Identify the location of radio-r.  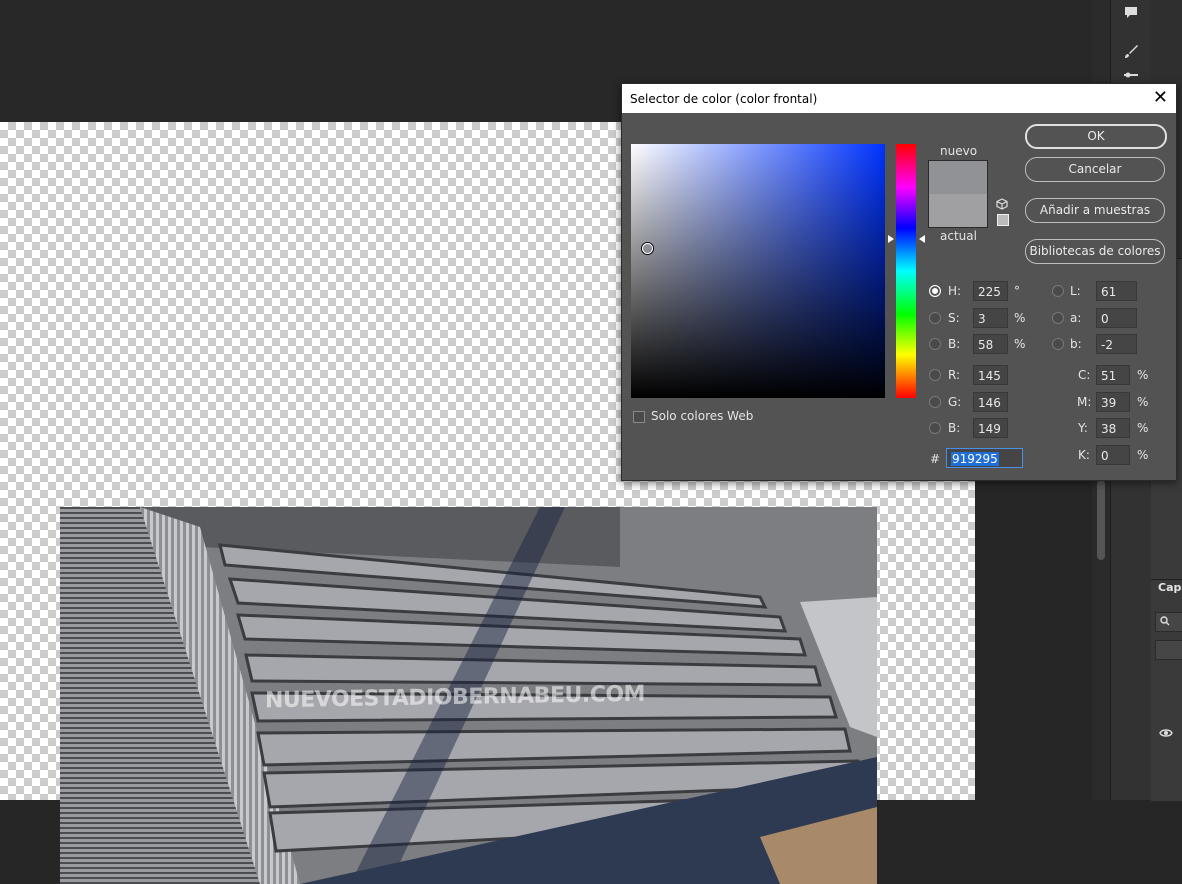
(935, 375).